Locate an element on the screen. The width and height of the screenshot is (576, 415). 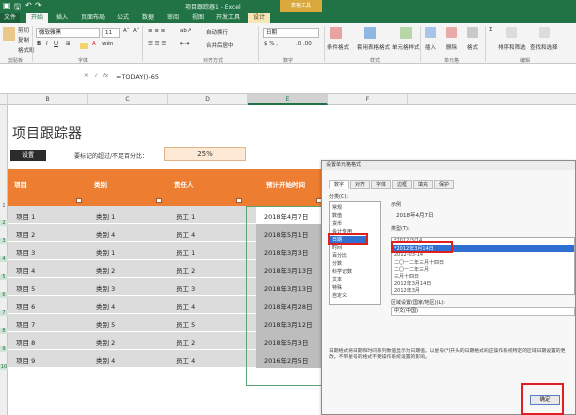
cell-project: 项目 3 is located at coordinates (25, 252).